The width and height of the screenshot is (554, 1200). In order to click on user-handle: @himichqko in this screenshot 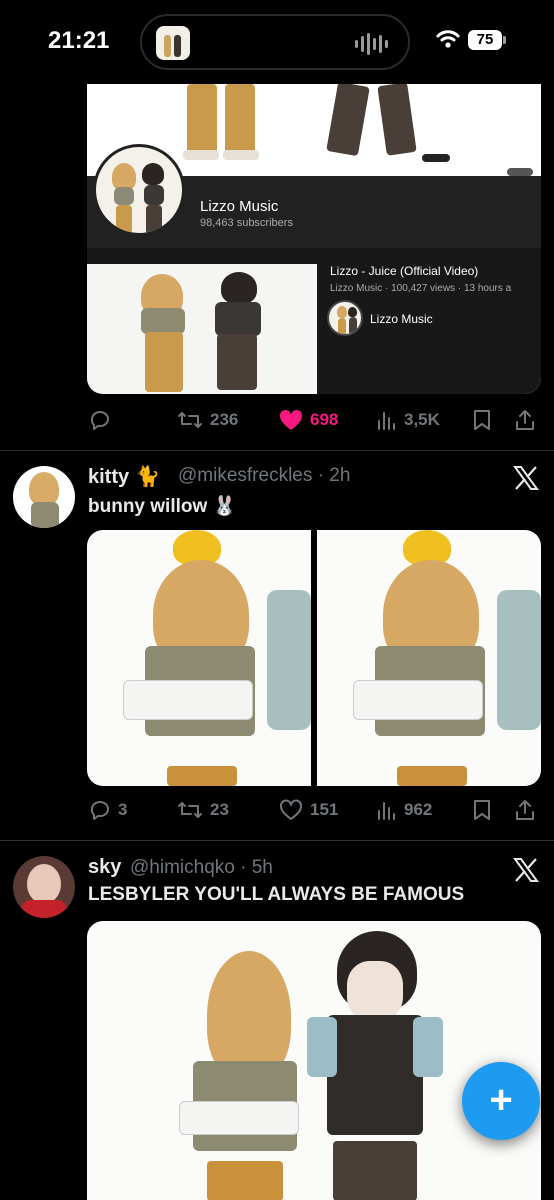, I will do `click(182, 867)`.